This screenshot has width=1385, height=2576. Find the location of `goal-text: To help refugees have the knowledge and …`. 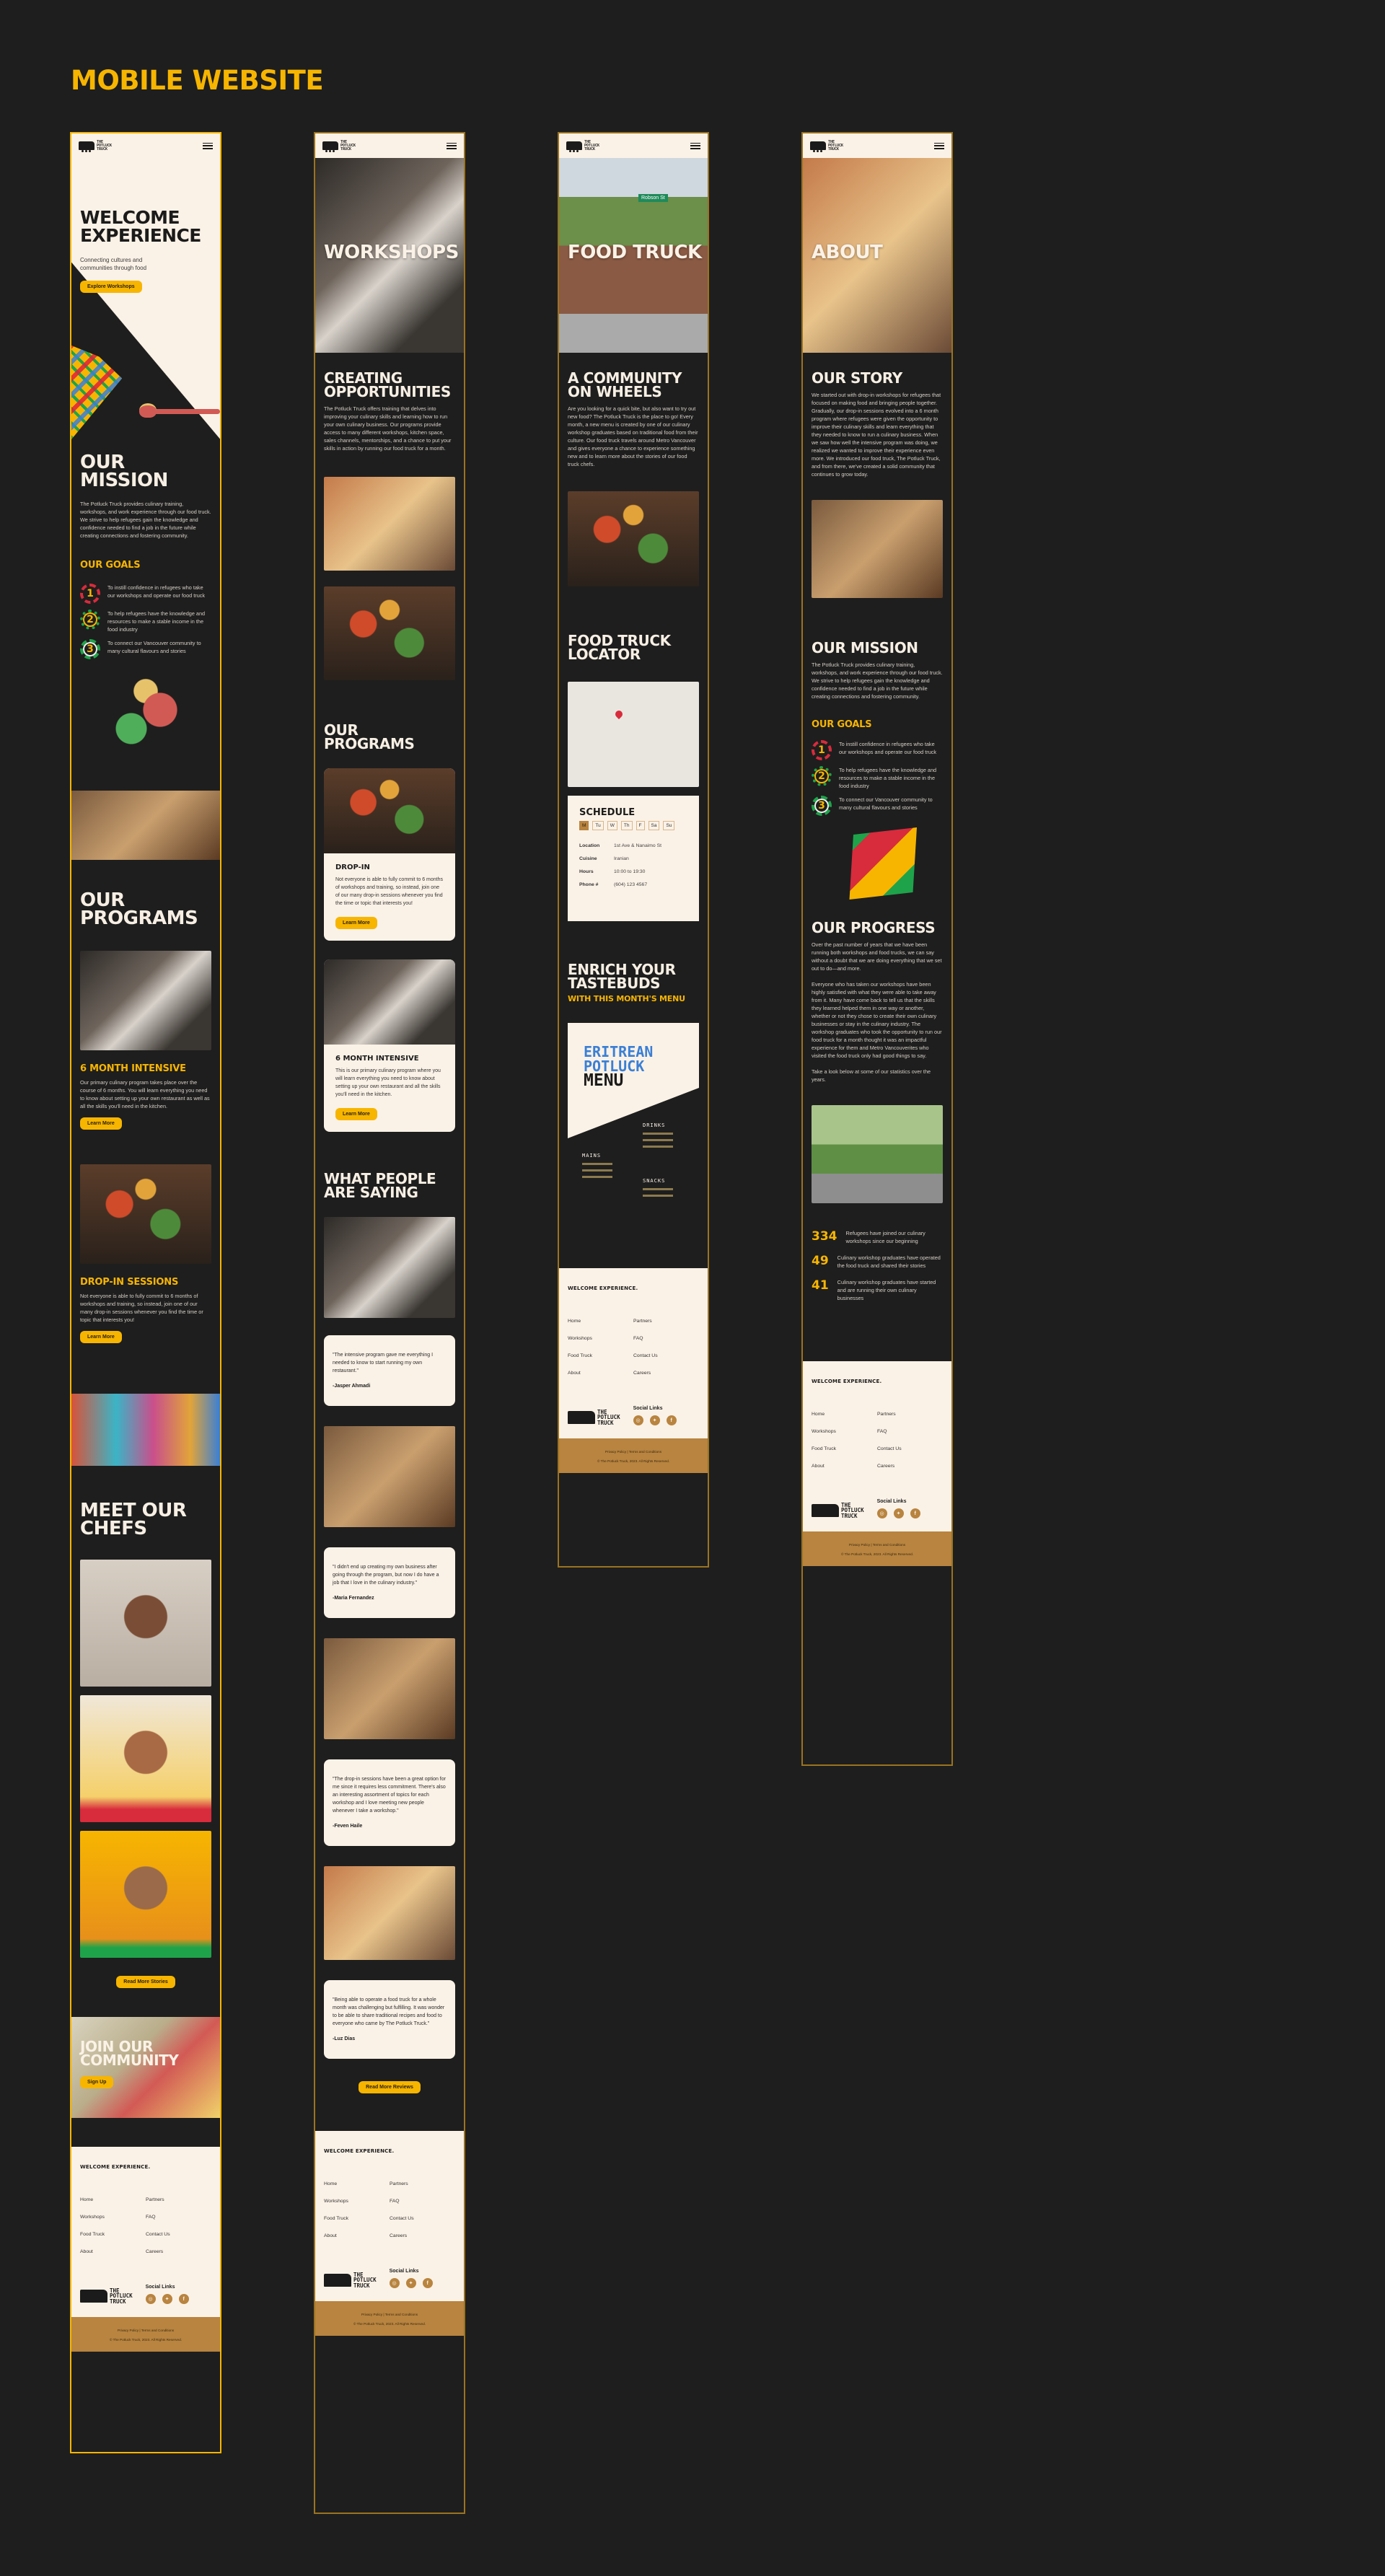

goal-text: To help refugees have the knowledge and … is located at coordinates (156, 621).